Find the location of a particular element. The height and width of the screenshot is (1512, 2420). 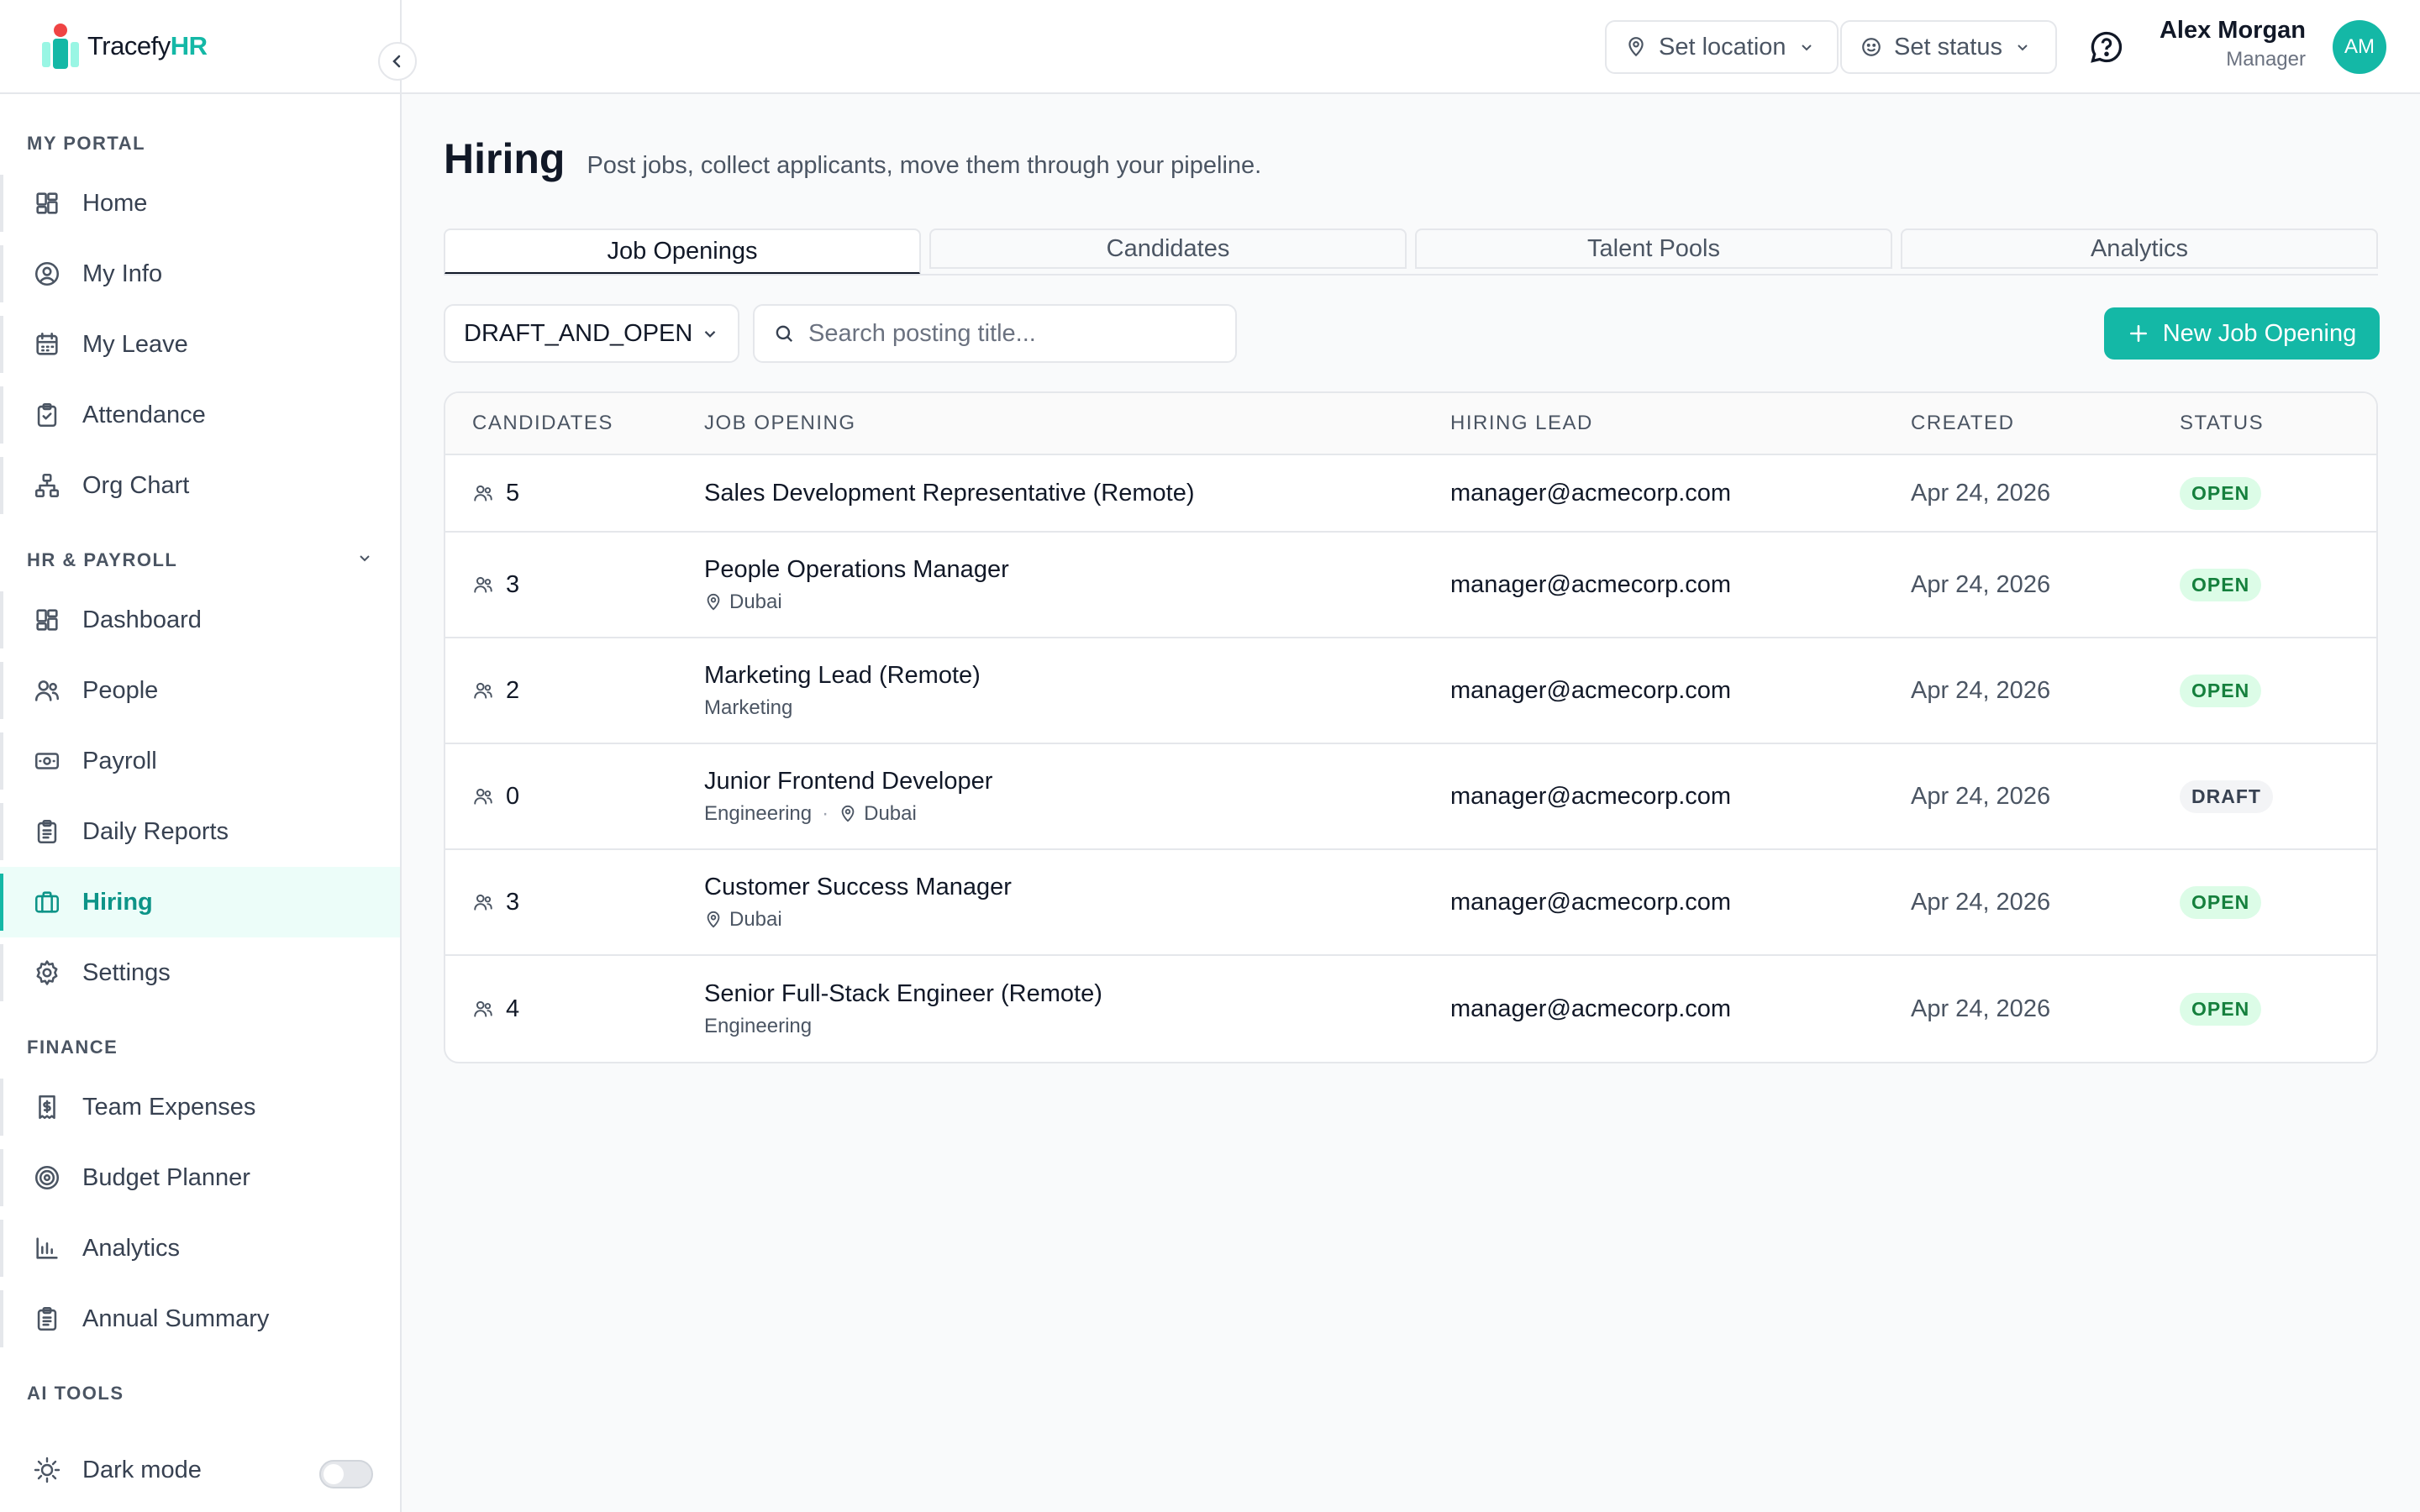

sidebar-item-hiring: Hiring is located at coordinates (200, 902).